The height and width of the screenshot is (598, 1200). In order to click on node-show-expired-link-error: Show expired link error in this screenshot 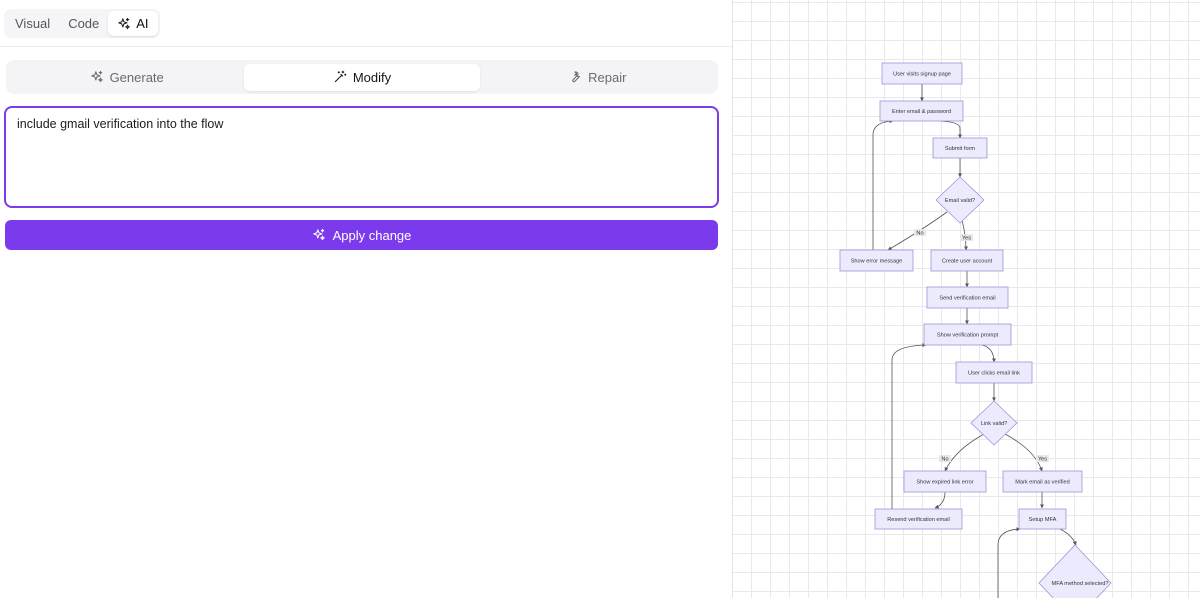, I will do `click(945, 481)`.